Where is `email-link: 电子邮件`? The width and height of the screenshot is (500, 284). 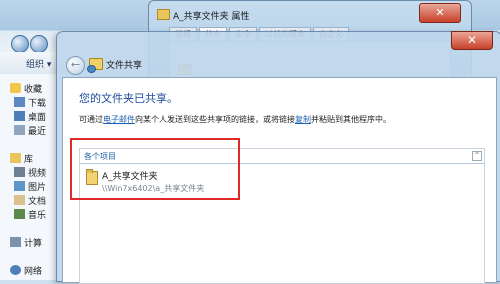
email-link: 电子邮件 is located at coordinates (119, 119).